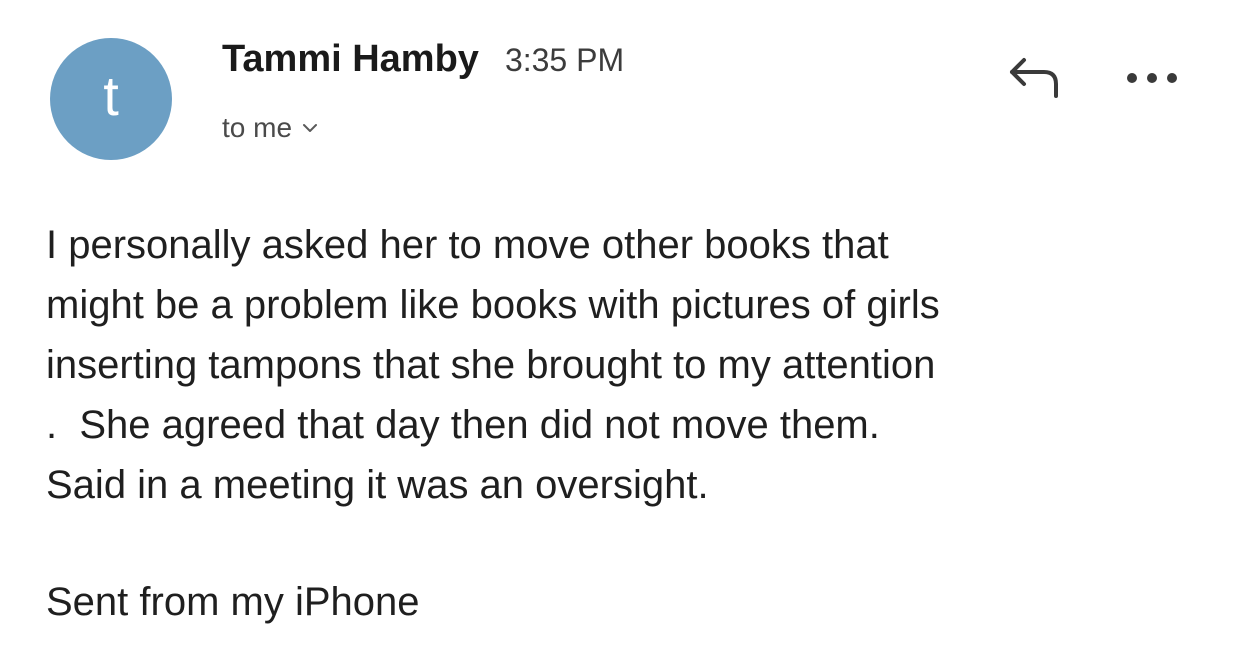 Image resolution: width=1248 pixels, height=672 pixels. I want to click on reply-icon, so click(1034, 78).